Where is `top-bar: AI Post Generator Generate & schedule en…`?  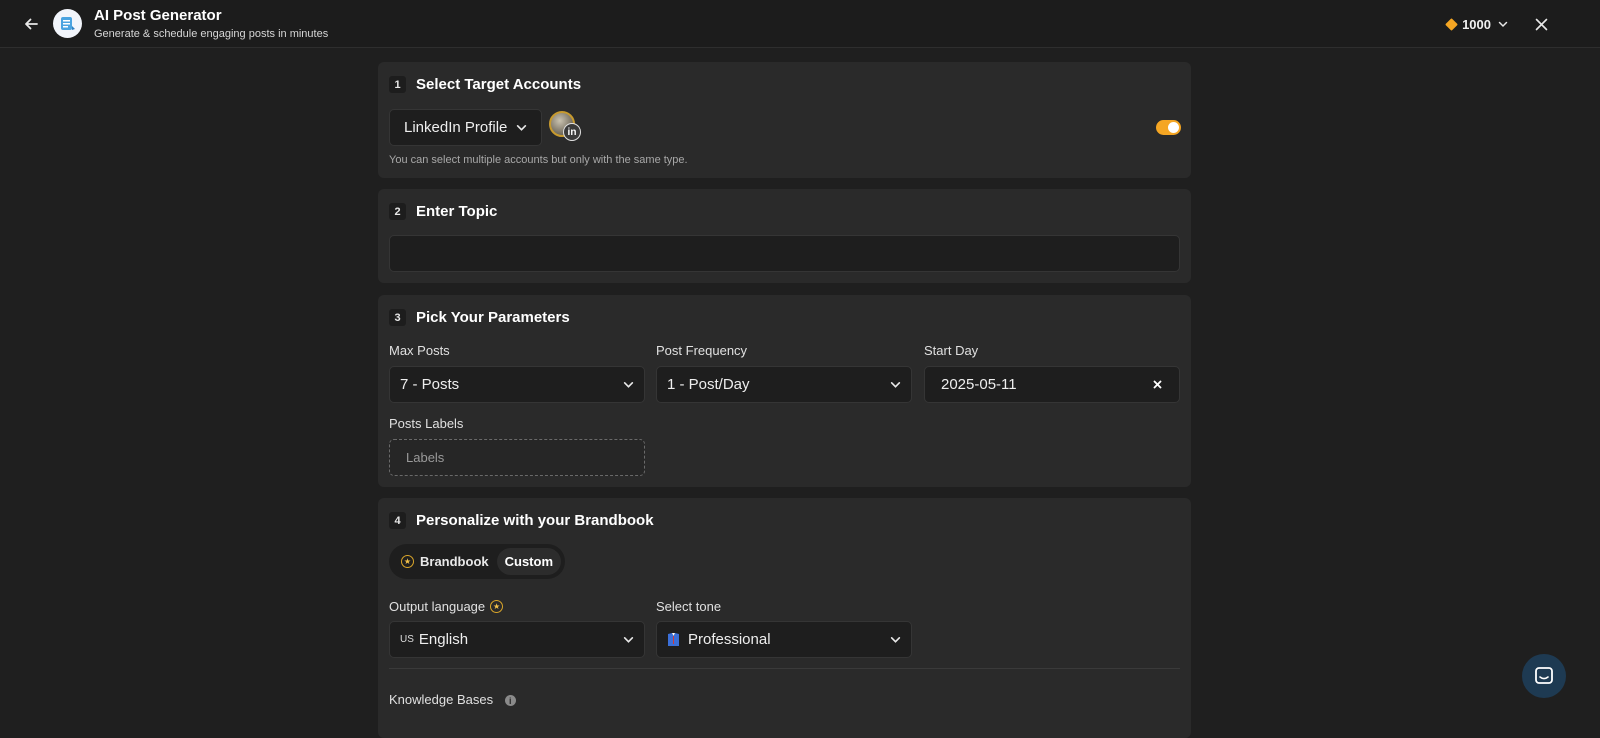
top-bar: AI Post Generator Generate & schedule en… is located at coordinates (800, 24).